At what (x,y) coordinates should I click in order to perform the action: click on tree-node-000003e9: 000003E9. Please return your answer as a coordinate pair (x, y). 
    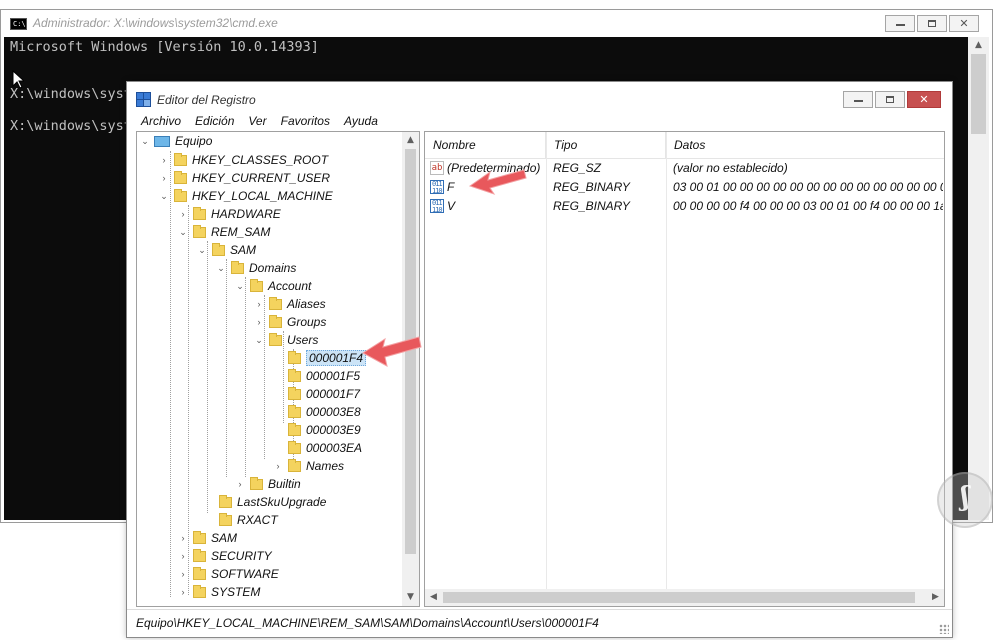
    Looking at the image, I should click on (322, 430).